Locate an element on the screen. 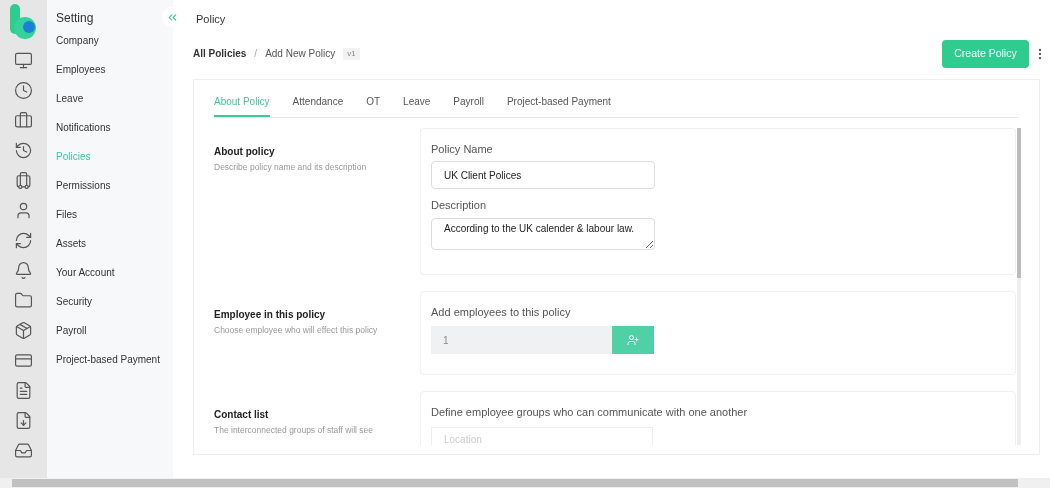 The height and width of the screenshot is (488, 1050). sidebar-item: Assets is located at coordinates (114, 243).